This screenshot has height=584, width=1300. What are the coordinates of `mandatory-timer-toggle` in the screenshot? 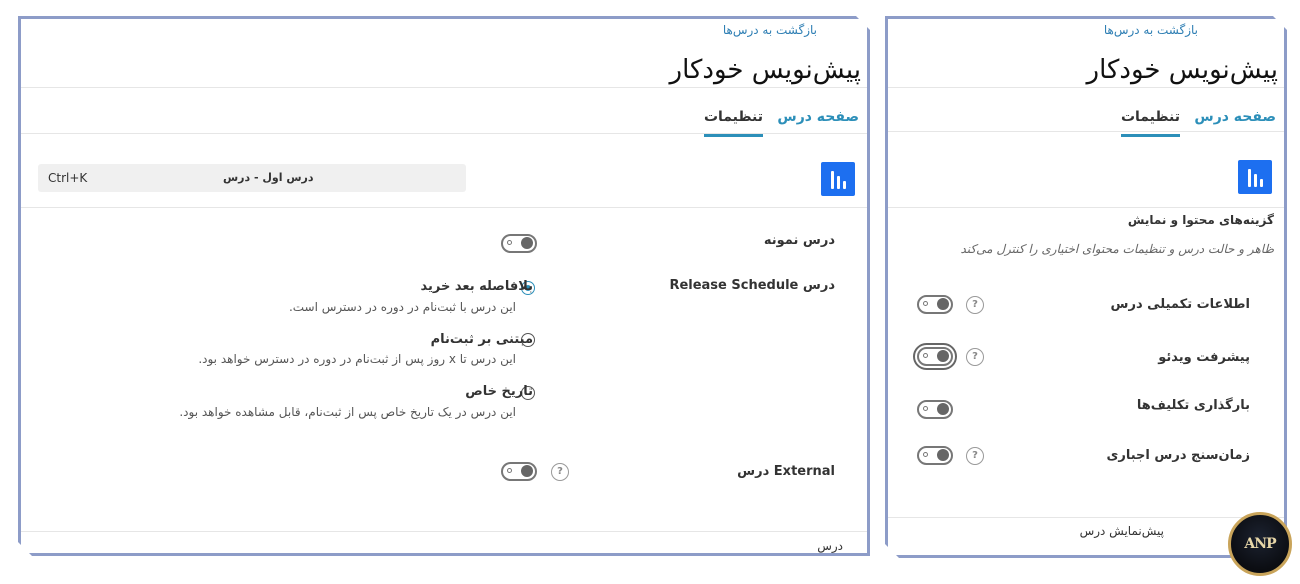 It's located at (935, 455).